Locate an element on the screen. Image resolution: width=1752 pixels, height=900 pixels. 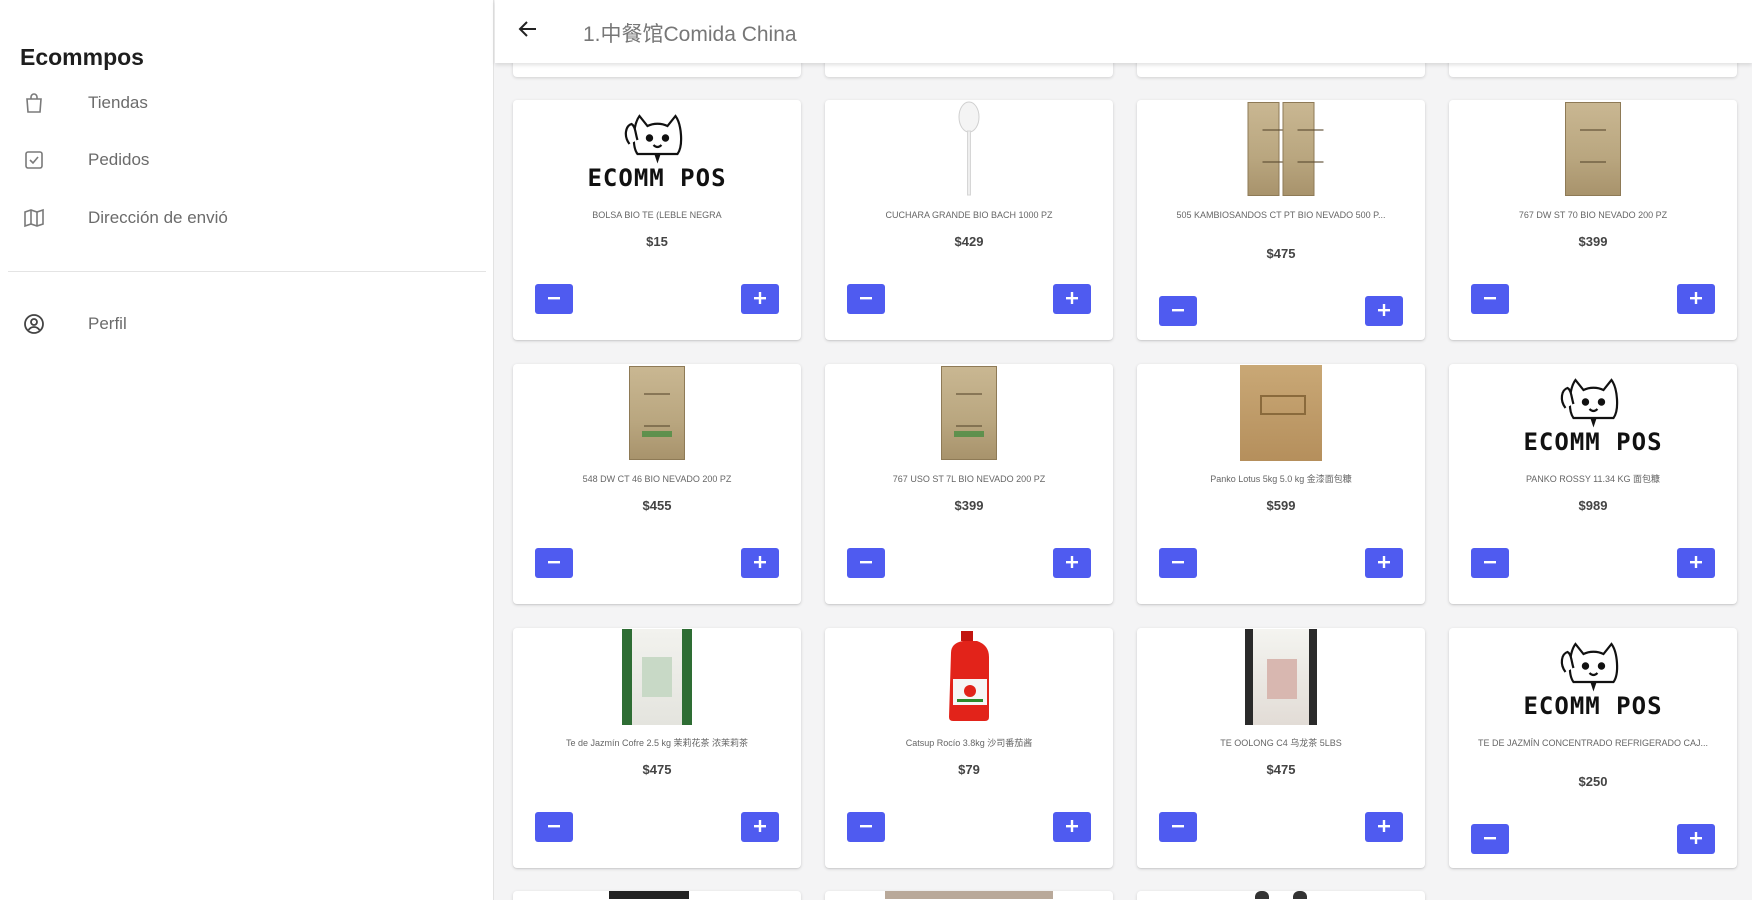
product-name: Panko Lotus 5kg 5.0 kg 金漆面包糠 is located at coordinates (1281, 479).